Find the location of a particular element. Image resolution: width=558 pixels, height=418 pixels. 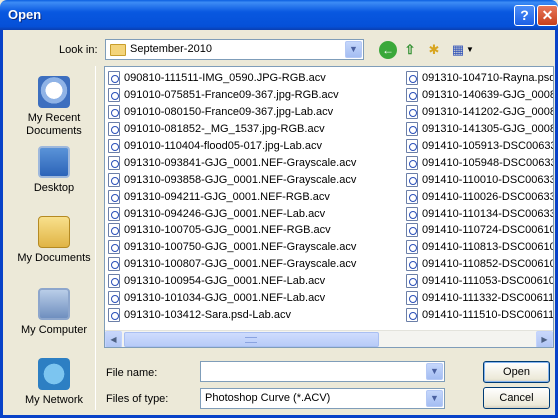

file-name: 091310-103412-Sara.psd-Lab.acv is located at coordinates (207, 314).